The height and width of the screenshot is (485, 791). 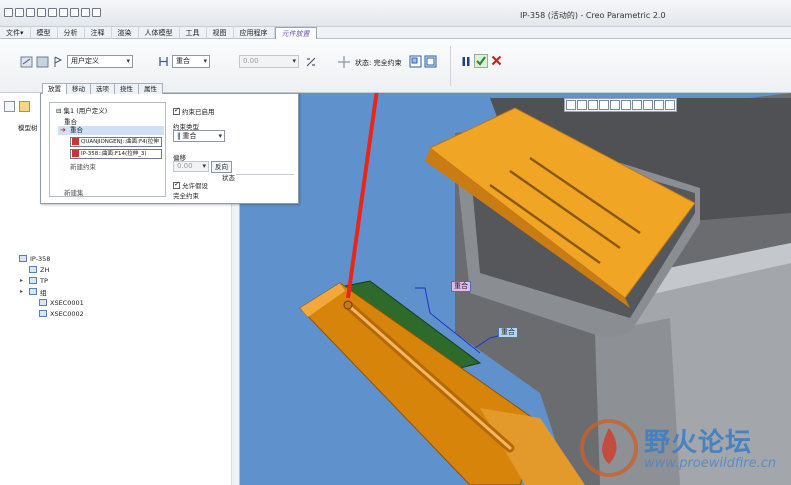 I want to click on constraint-set-child: 重合, so click(x=70, y=121).